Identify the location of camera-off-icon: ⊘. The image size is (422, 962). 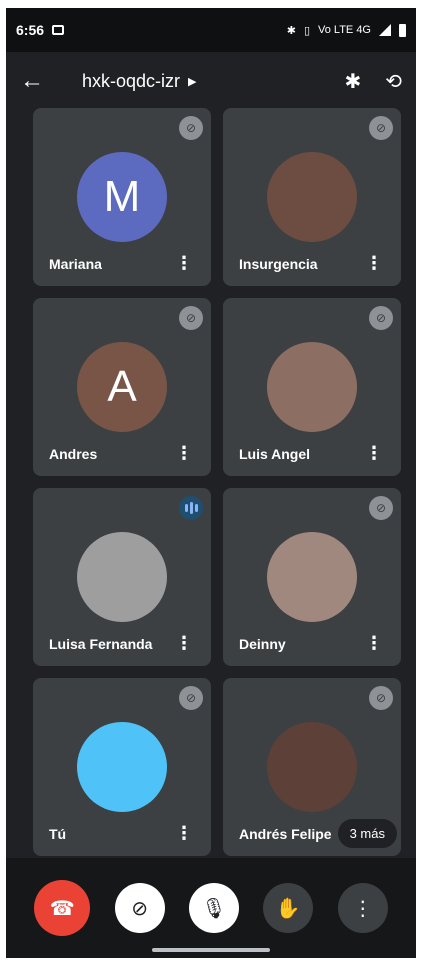
(139, 908).